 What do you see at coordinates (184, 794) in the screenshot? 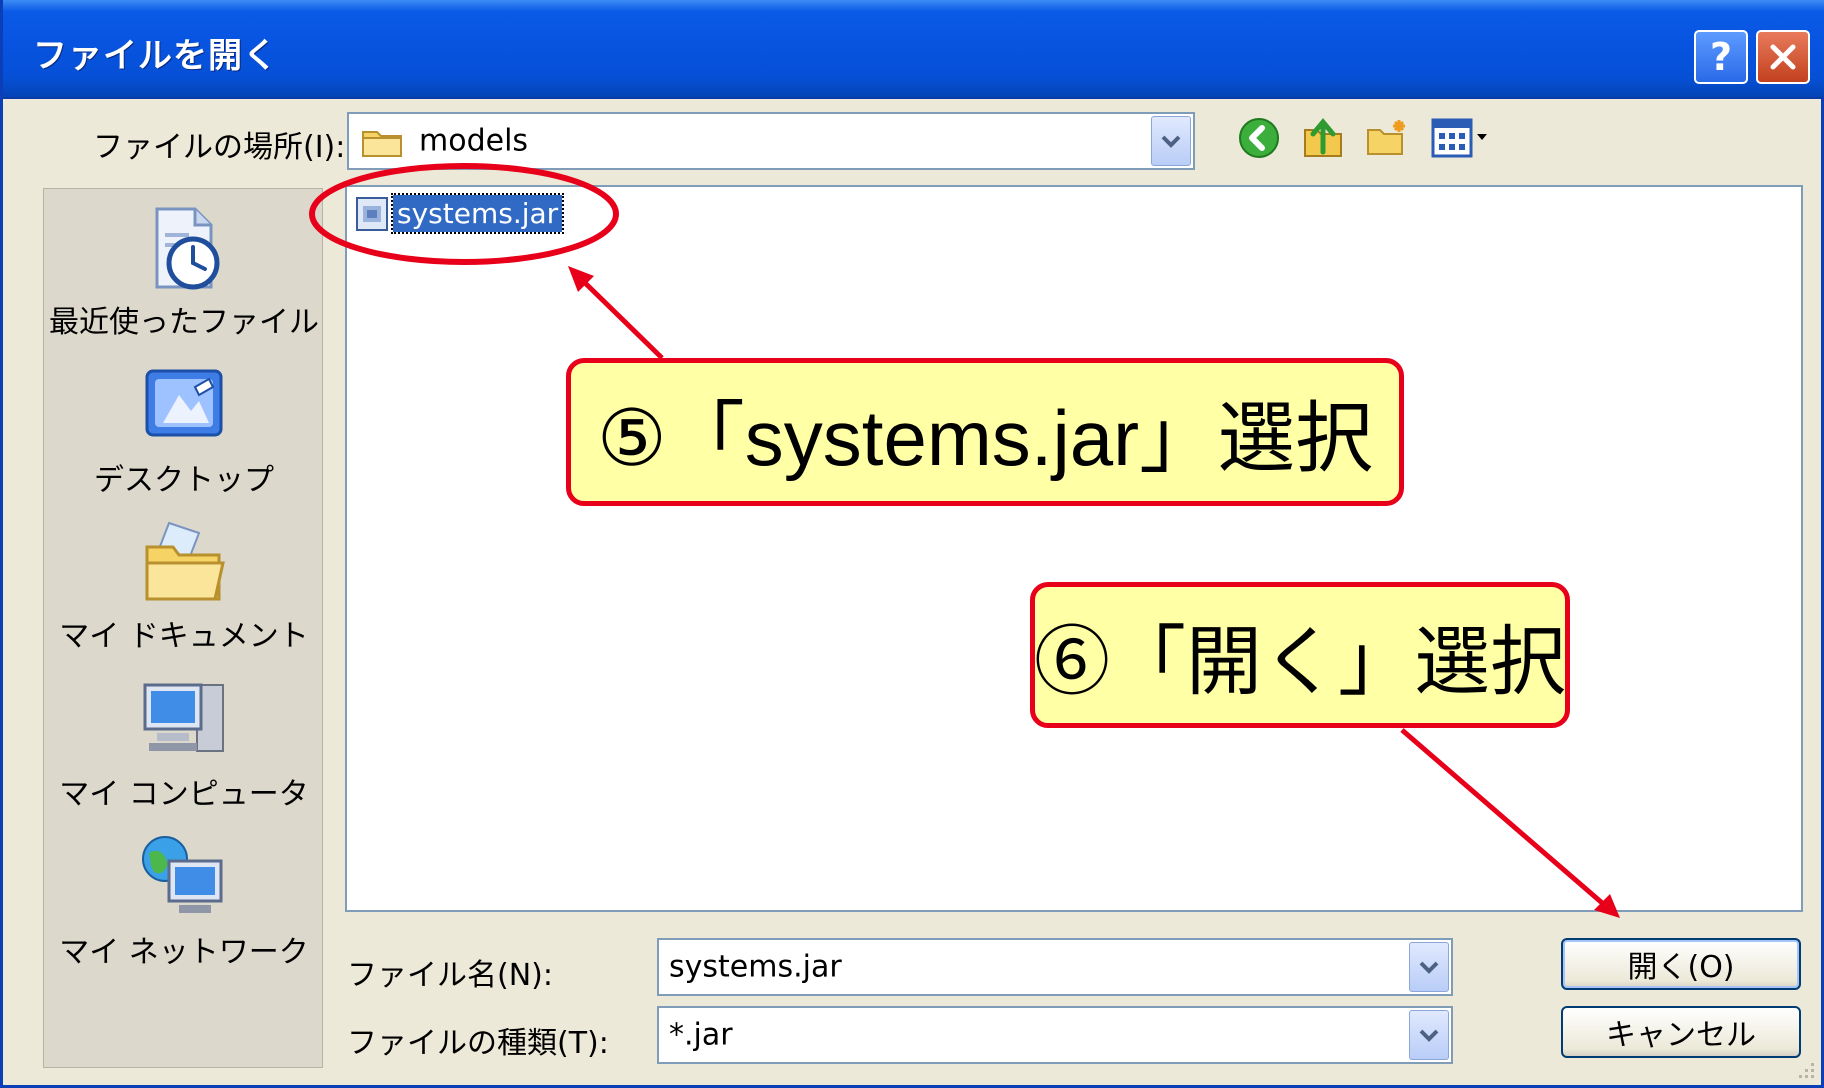
I see `place-label-computer: マイ コンピュータ` at bounding box center [184, 794].